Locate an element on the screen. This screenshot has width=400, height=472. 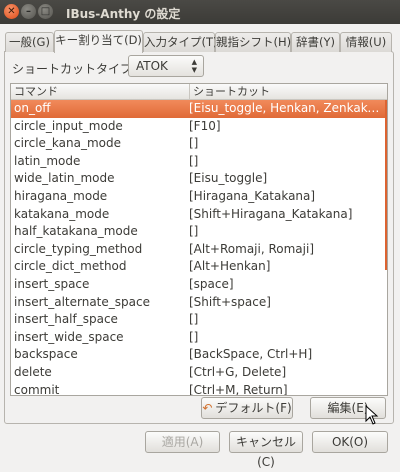
tab-thumb-shift: 親指シフト(H) is located at coordinates (253, 42).